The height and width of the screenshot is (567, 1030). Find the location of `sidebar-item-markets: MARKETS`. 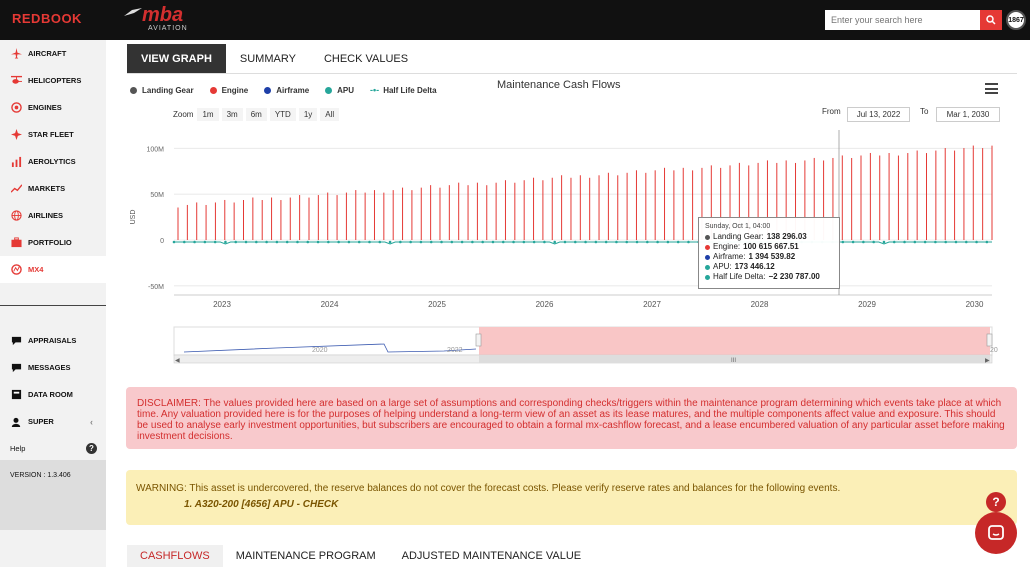

sidebar-item-markets: MARKETS is located at coordinates (53, 188).